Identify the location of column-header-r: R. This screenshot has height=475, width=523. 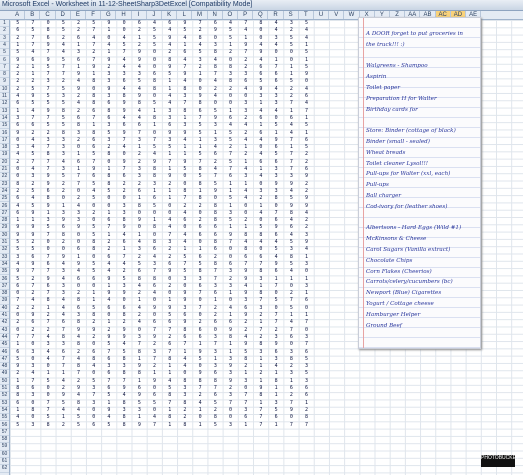
(276, 15).